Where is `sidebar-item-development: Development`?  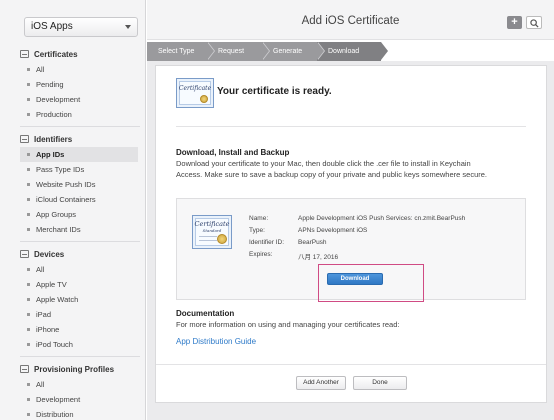
sidebar-item-development: Development is located at coordinates (80, 99).